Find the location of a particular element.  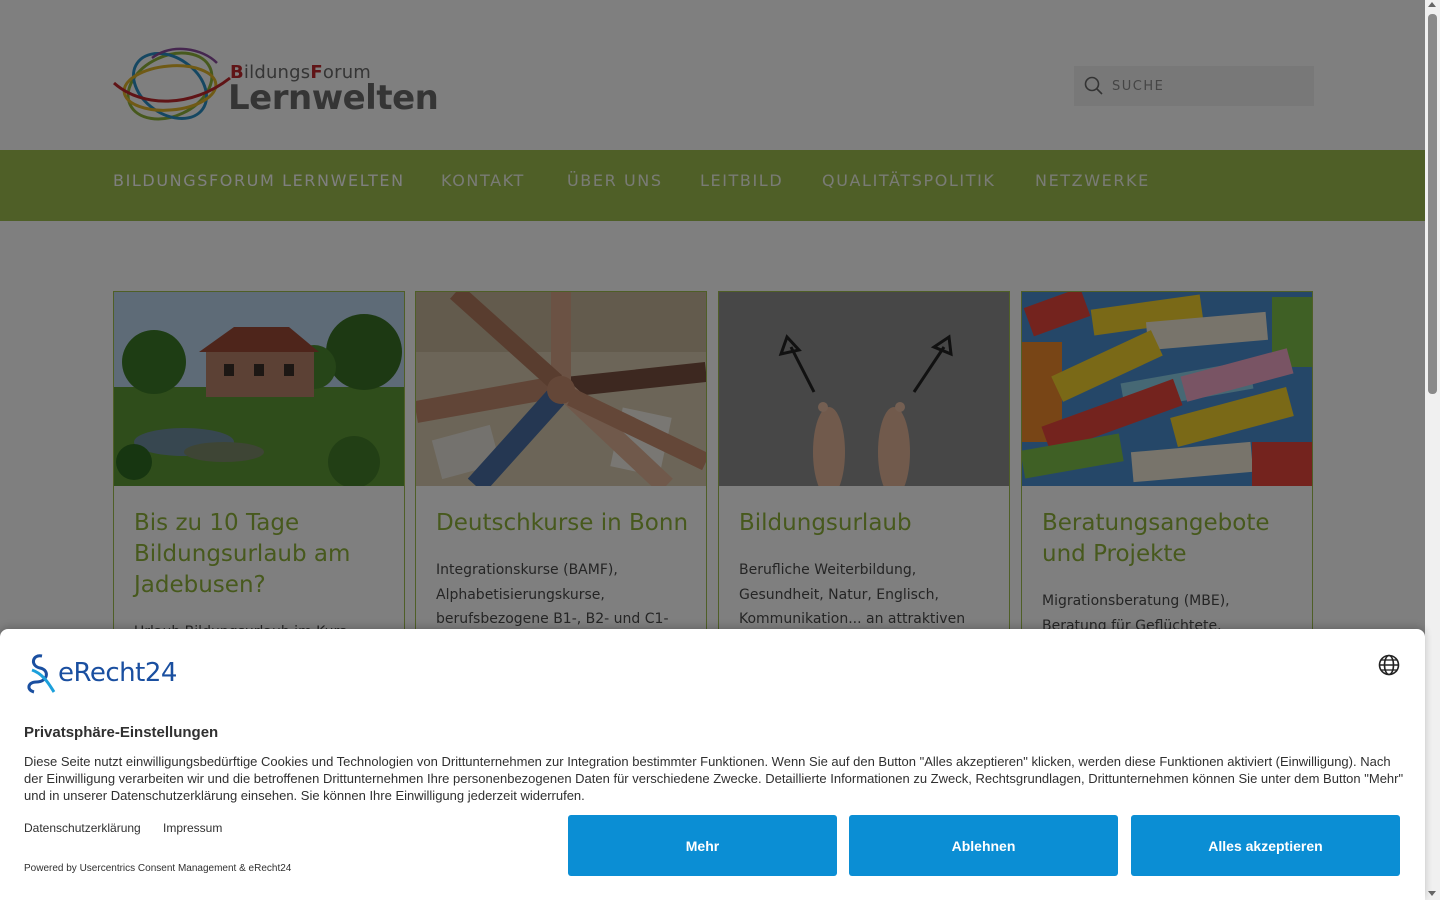

decline-button: Ablehnen is located at coordinates (983, 845).